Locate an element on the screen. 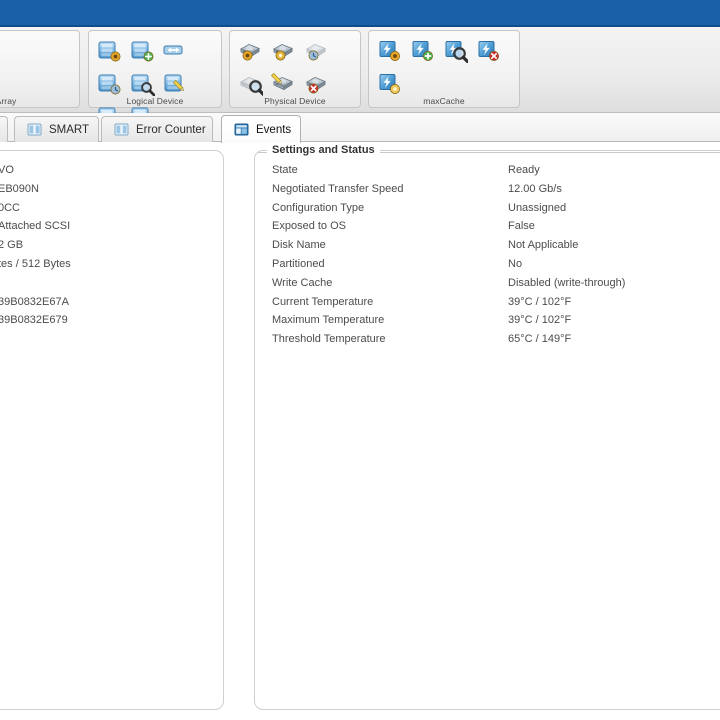  setting-value: Unassigned is located at coordinates (537, 207).